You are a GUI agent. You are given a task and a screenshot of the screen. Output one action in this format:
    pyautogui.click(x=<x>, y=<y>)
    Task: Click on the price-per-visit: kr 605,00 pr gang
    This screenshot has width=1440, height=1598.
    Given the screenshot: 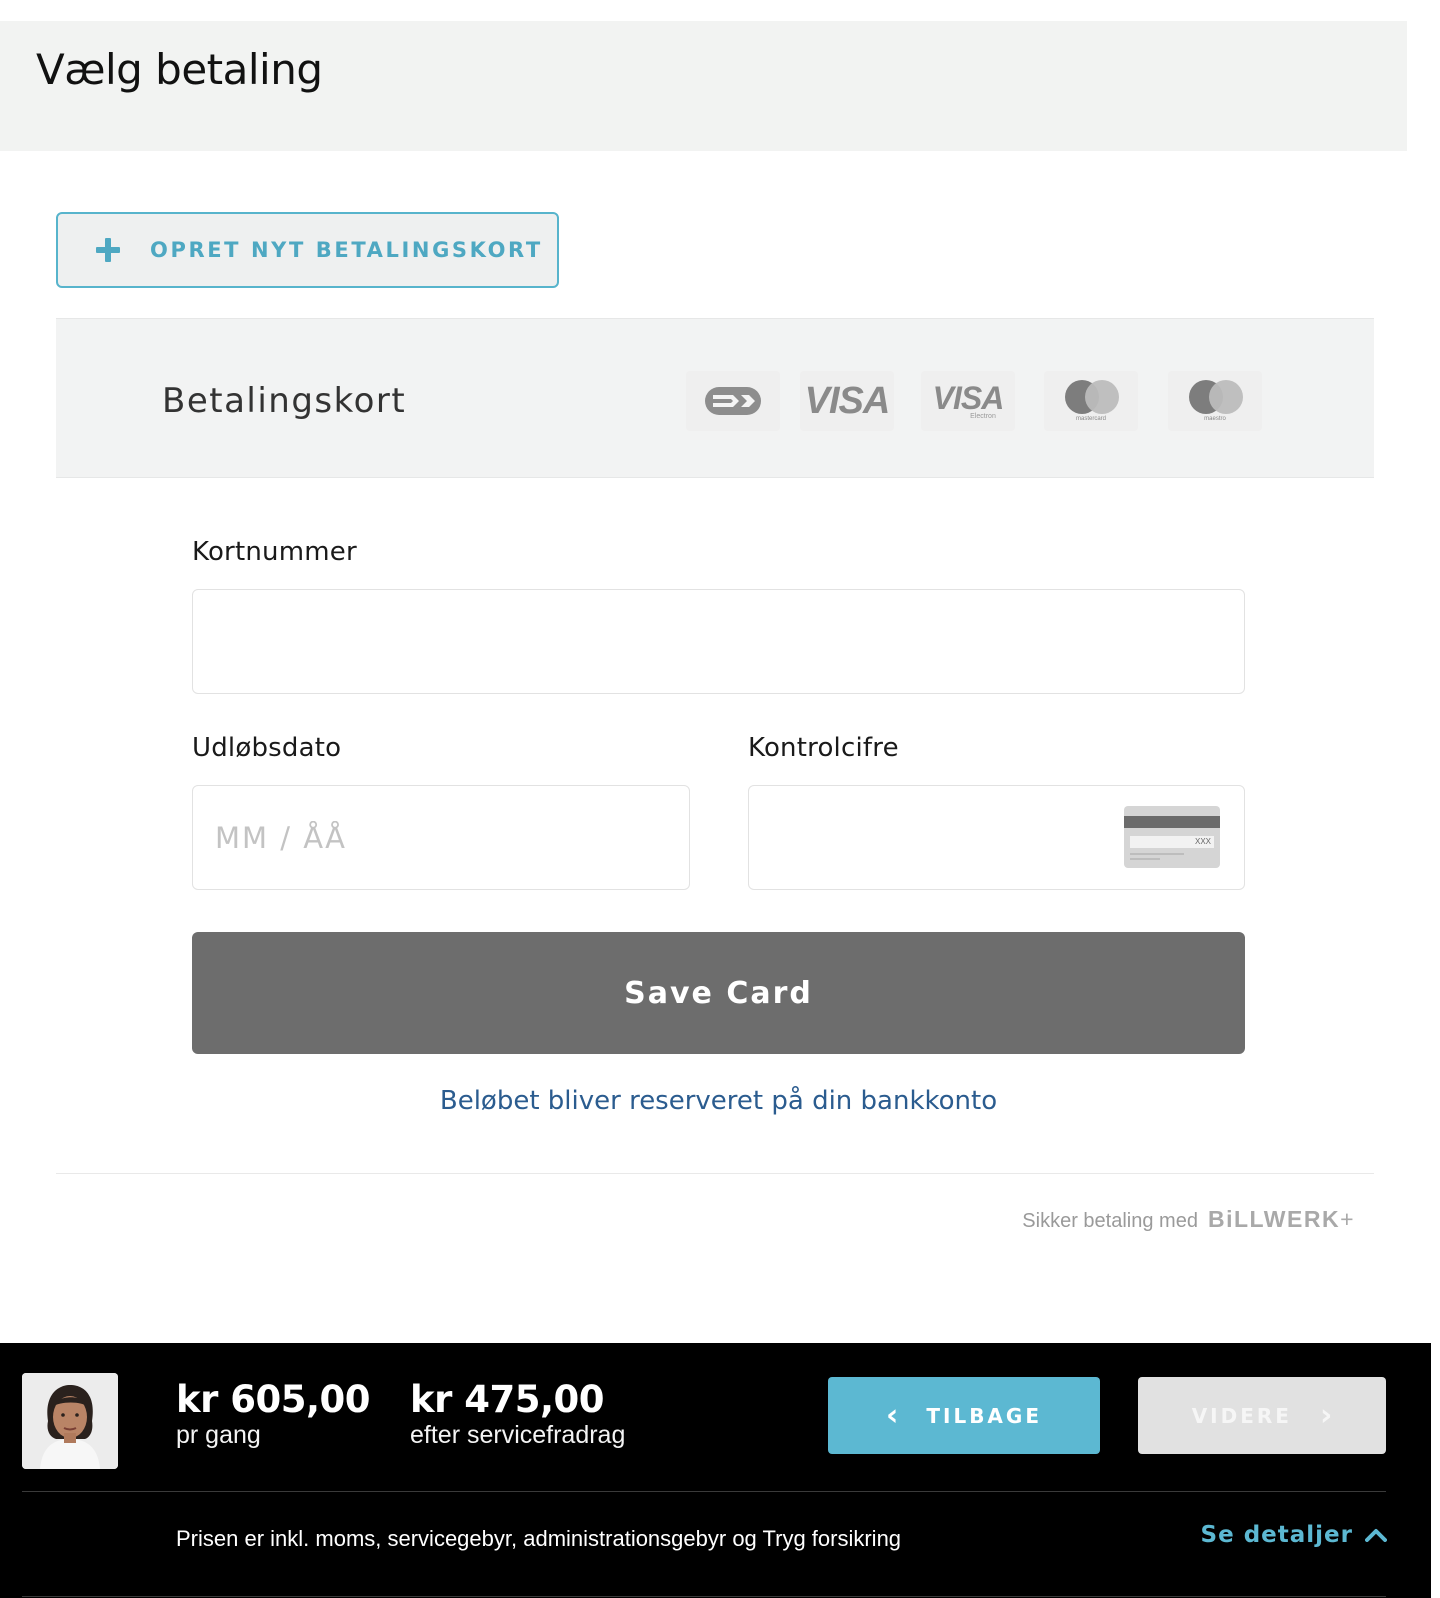 What is the action you would take?
    pyautogui.click(x=273, y=1414)
    